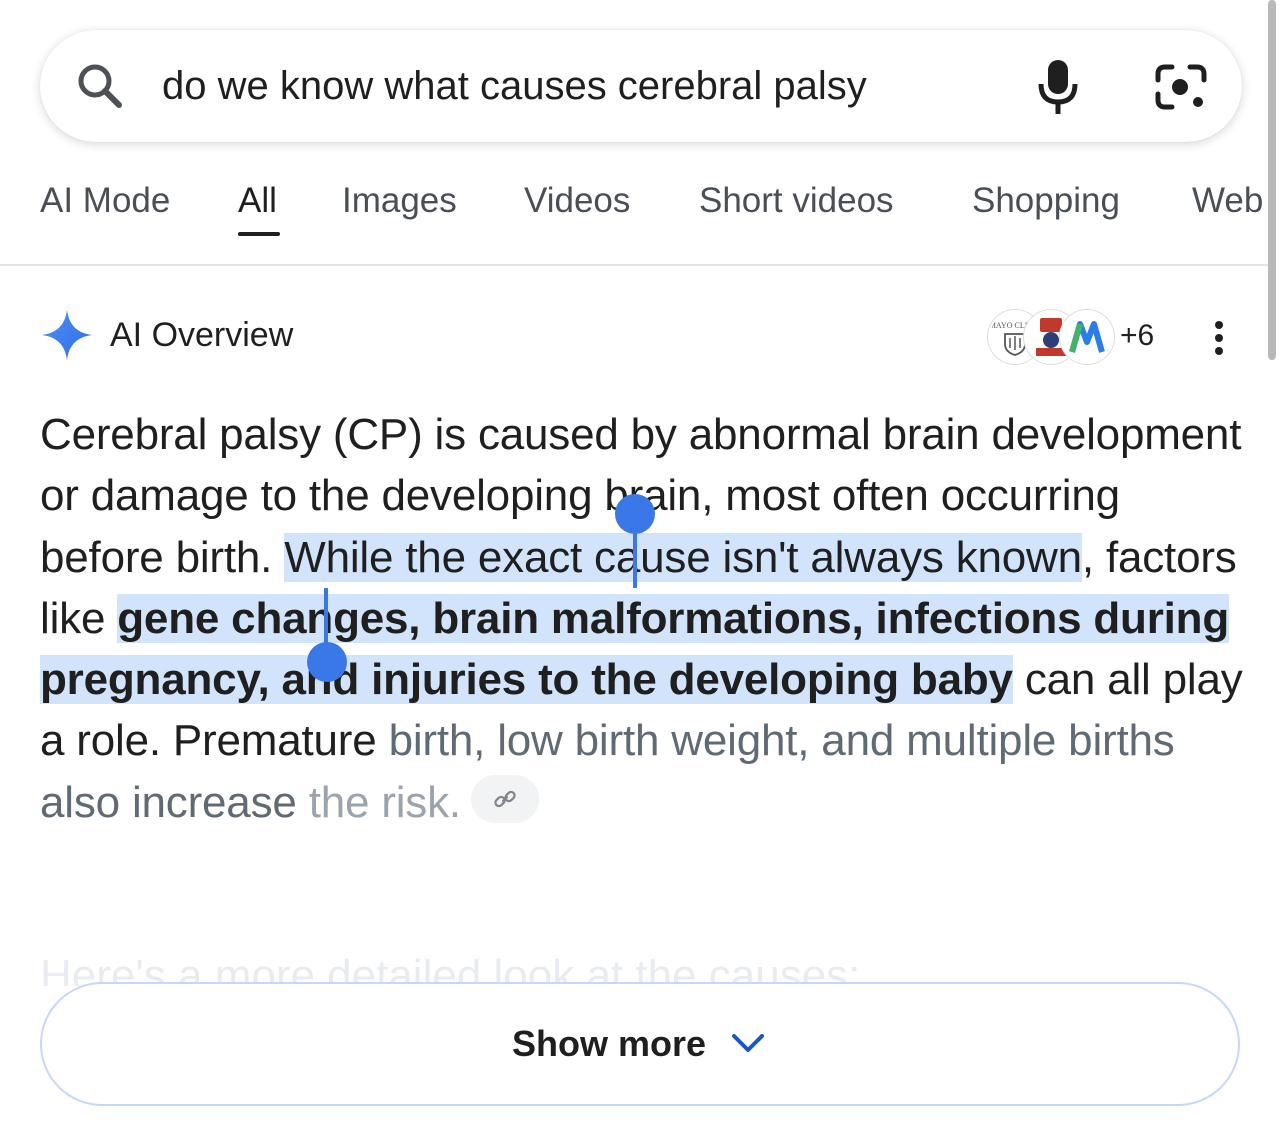 This screenshot has width=1284, height=1143. I want to click on selection-end-handle, so click(327, 636).